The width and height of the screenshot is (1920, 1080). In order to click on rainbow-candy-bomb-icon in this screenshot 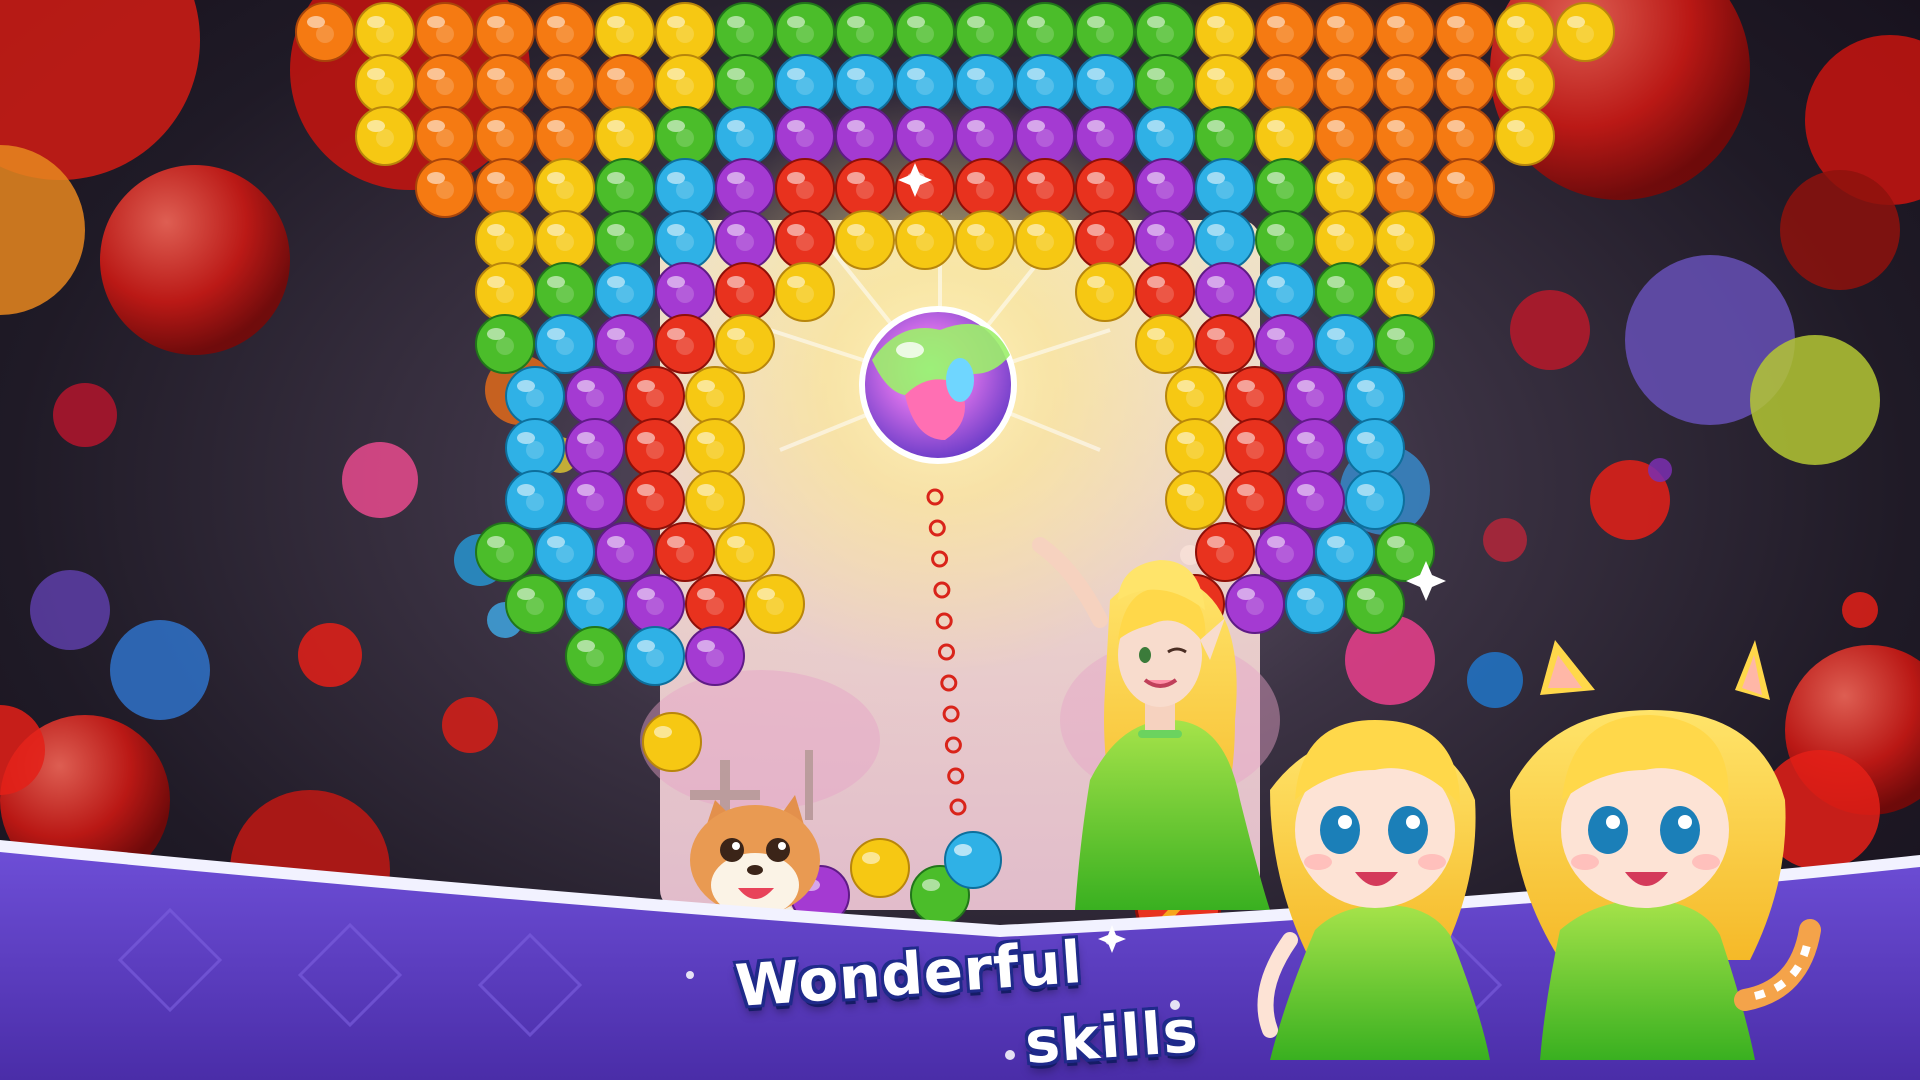, I will do `click(938, 385)`.